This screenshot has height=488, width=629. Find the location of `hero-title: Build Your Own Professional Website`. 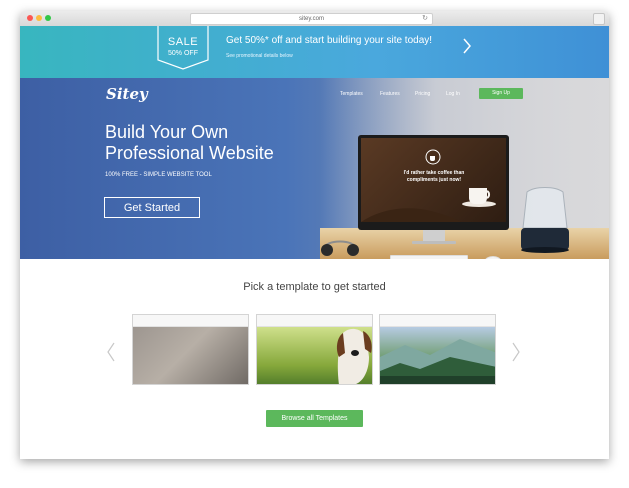

hero-title: Build Your Own Professional Website is located at coordinates (189, 142).